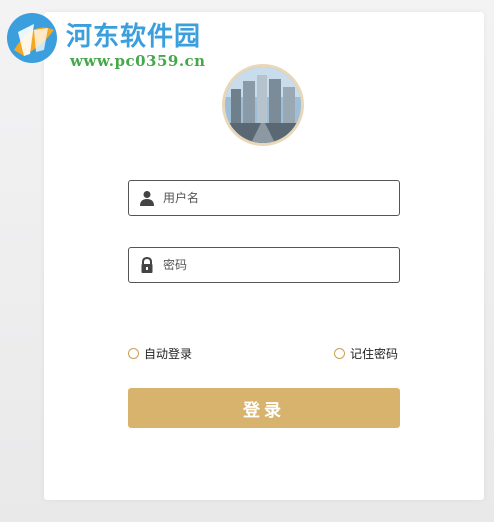 The image size is (494, 522). I want to click on username-input, so click(278, 198).